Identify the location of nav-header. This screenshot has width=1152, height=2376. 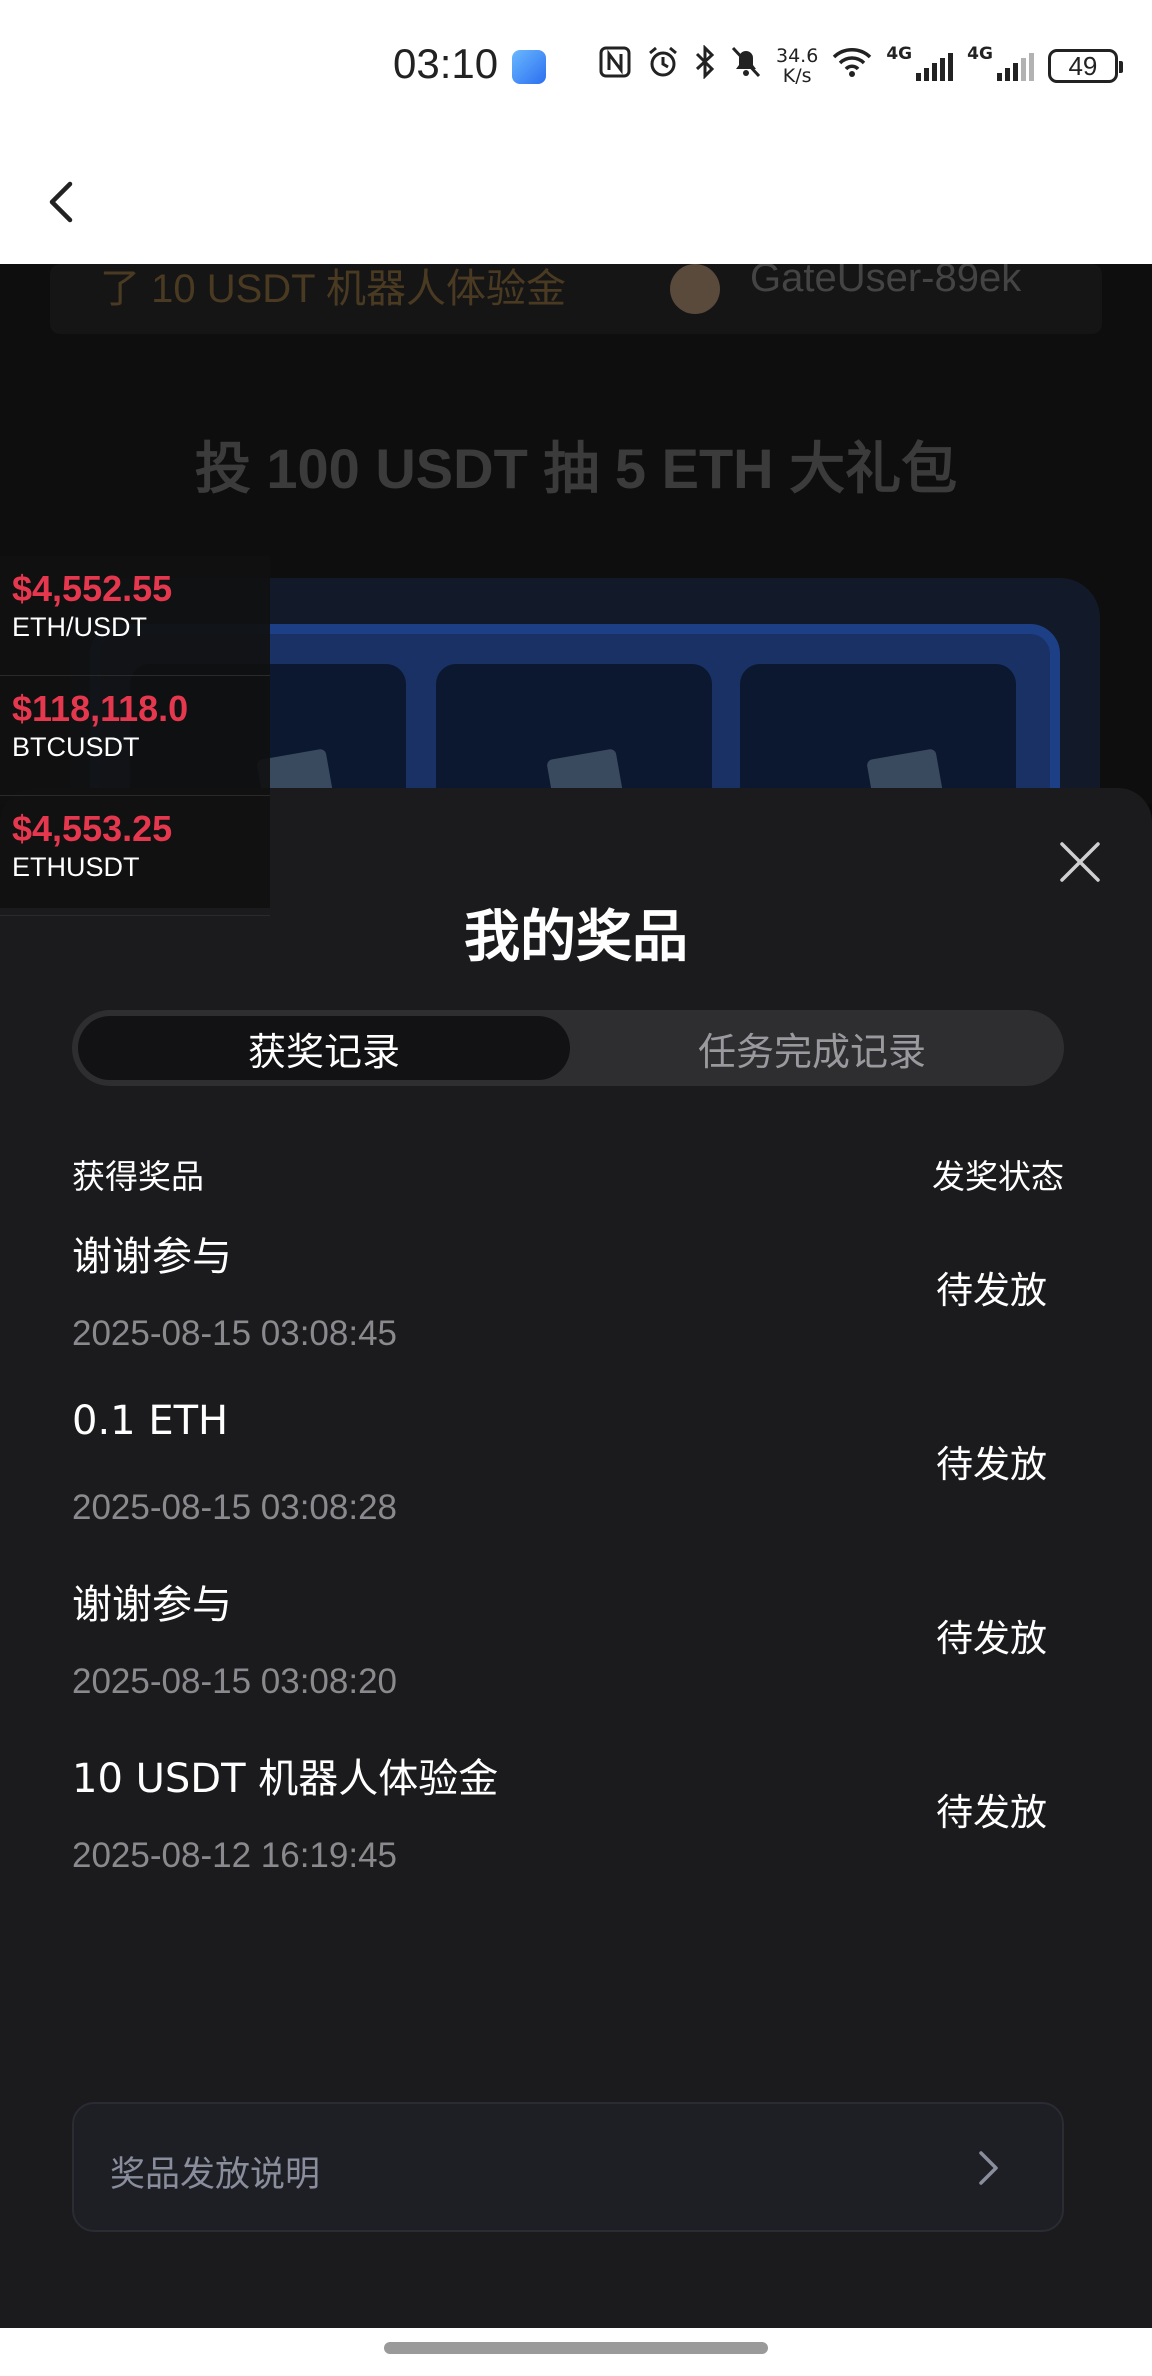
(576, 200).